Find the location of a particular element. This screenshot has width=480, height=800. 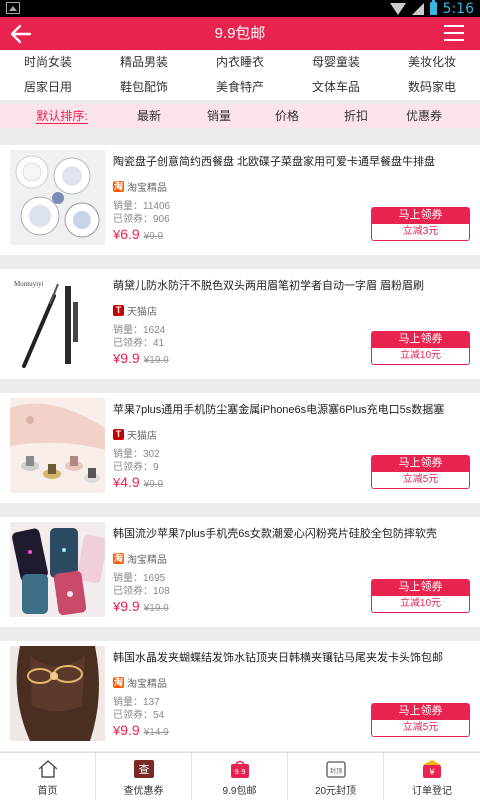

category-item: 鞋包配饰 is located at coordinates (144, 87).